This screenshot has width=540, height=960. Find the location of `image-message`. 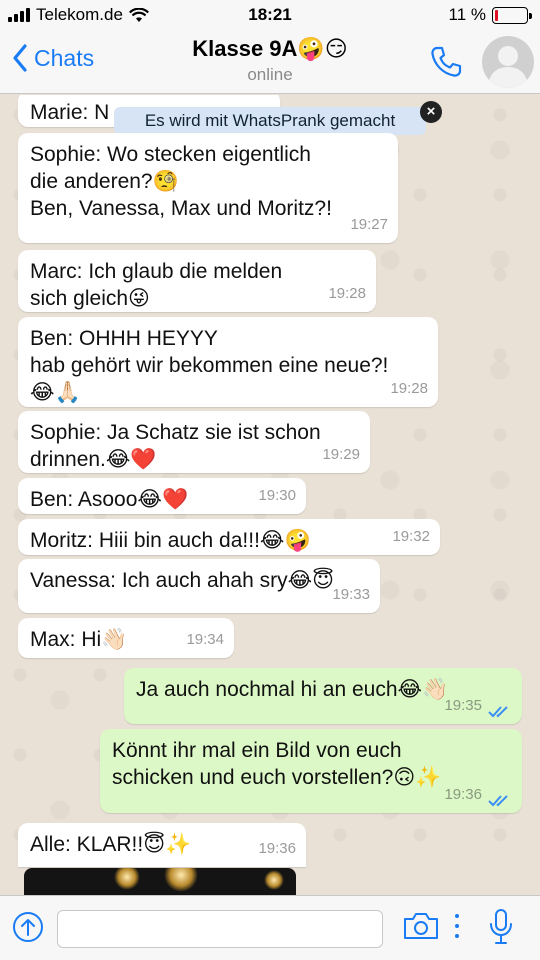

image-message is located at coordinates (160, 881).